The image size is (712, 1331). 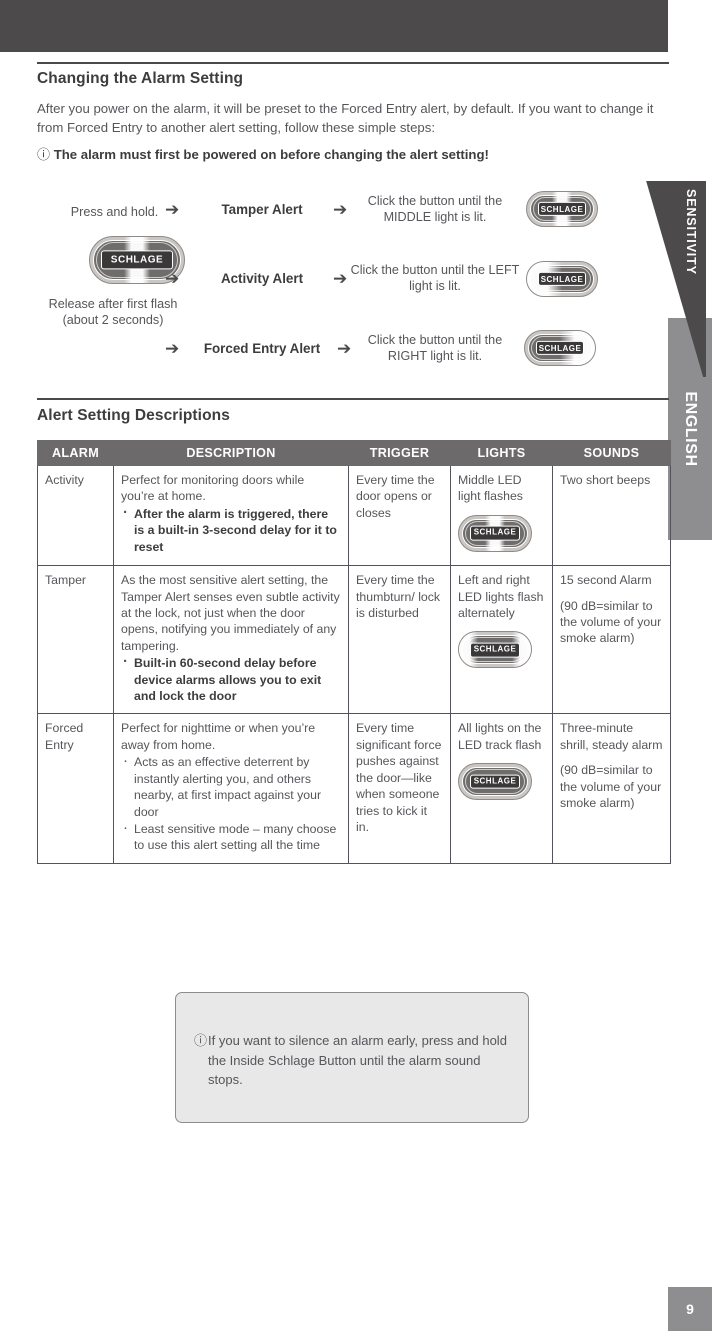 I want to click on schlage-button-right-lit: SCHLAGE, so click(x=560, y=350).